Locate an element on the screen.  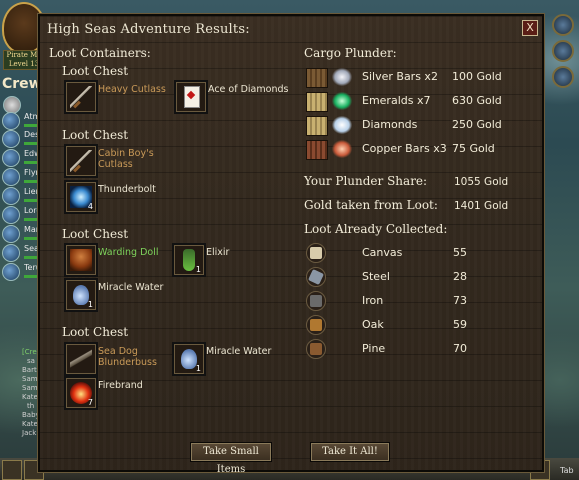
cargo-value: 75 Gold is located at coordinates (473, 148).